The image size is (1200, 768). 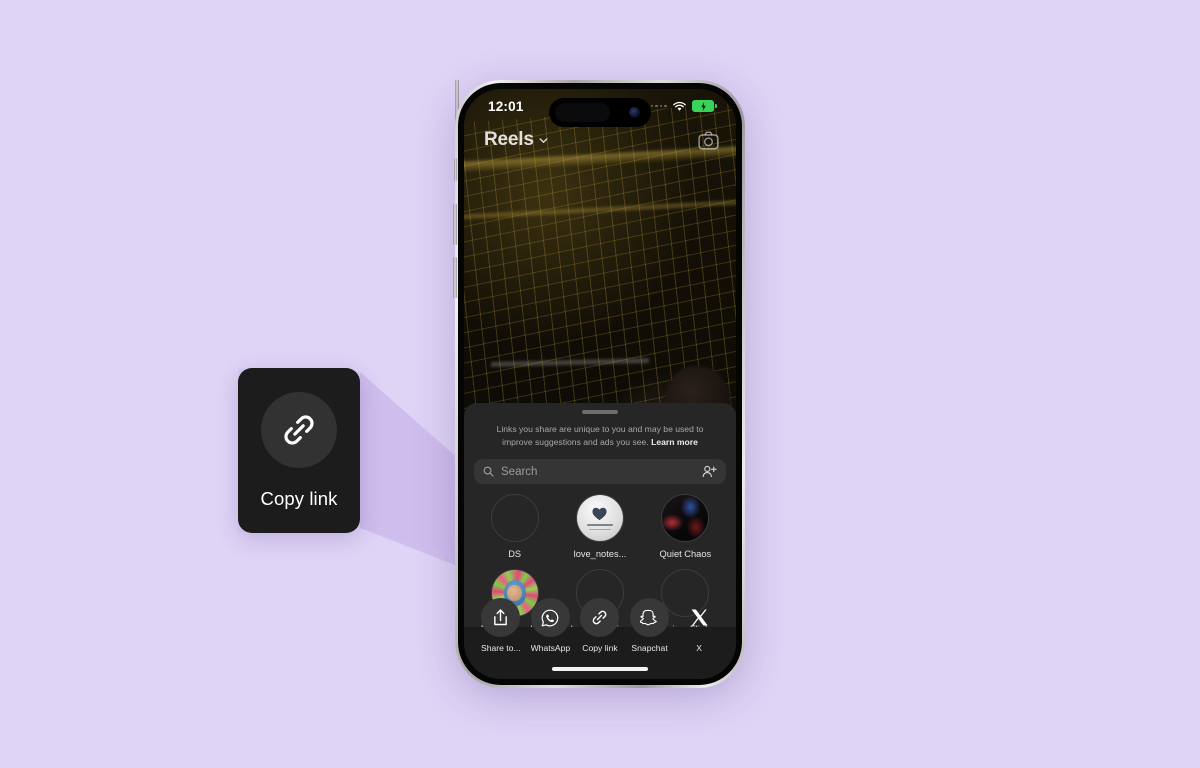 I want to click on dynamic-island, so click(x=600, y=112).